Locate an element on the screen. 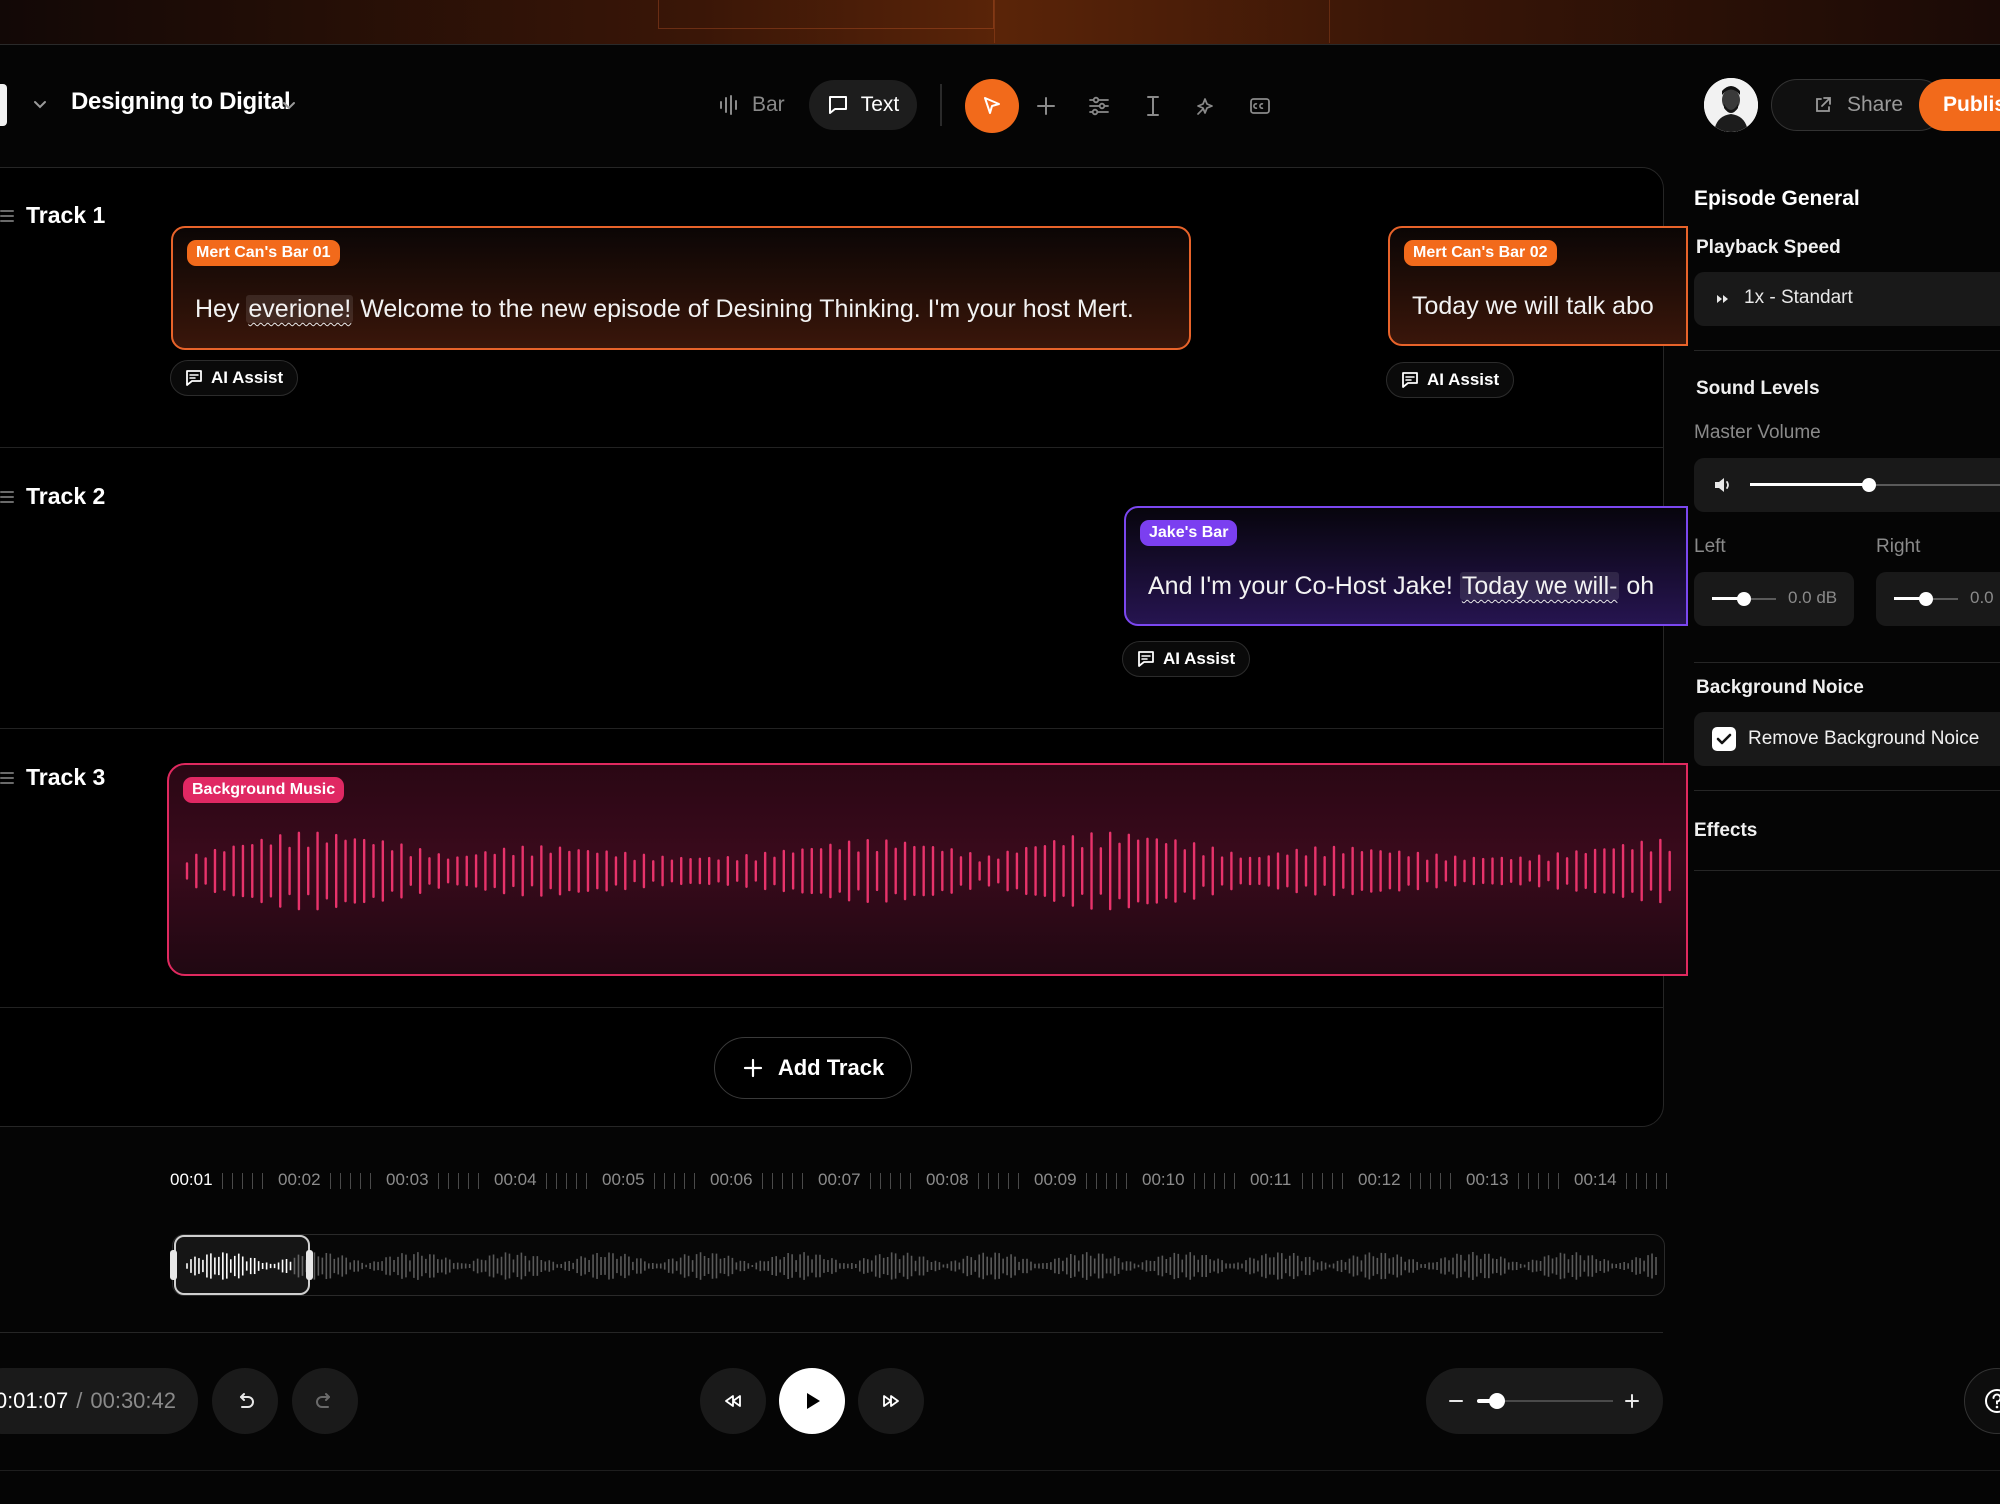 The width and height of the screenshot is (2000, 1504). viewport-left-handle is located at coordinates (173, 1265).